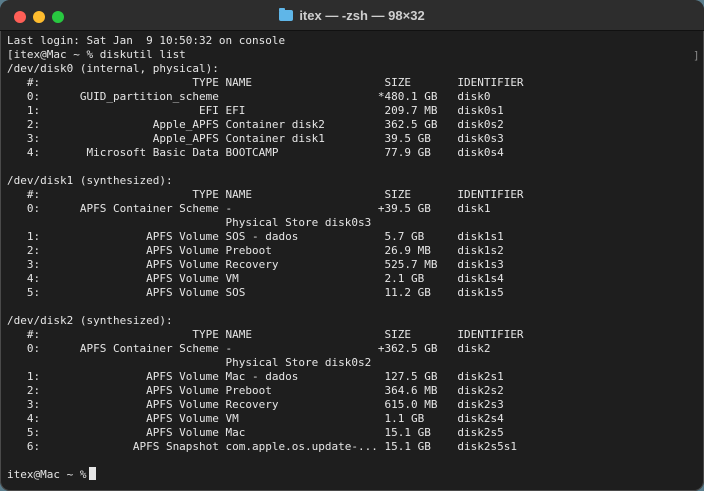  What do you see at coordinates (255, 278) in the screenshot?
I see `terminal-line: 4: APFS Volume VM 2.1 GB disk1s4` at bounding box center [255, 278].